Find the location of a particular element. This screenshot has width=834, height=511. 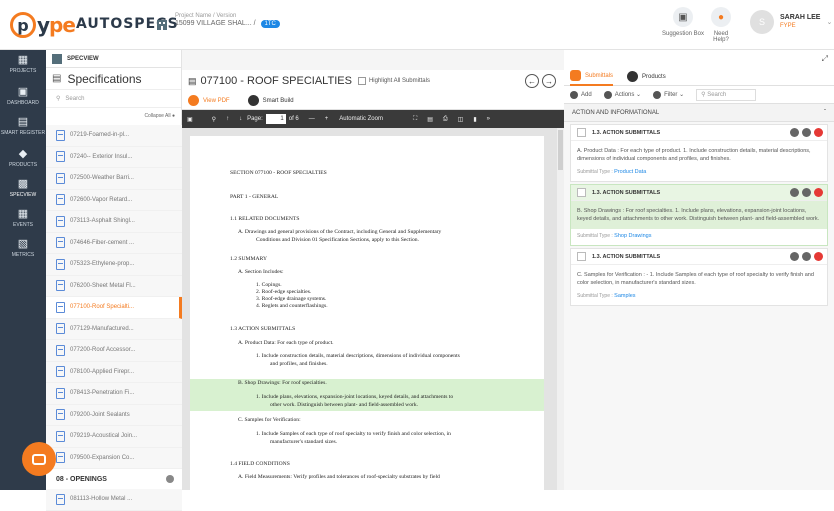

collapse-all-button: Collapse All ● is located at coordinates (113, 116).